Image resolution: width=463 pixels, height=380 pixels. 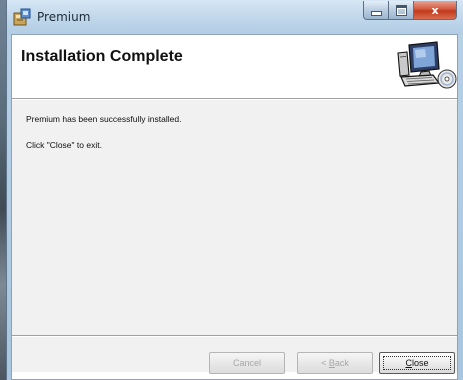 I want to click on close-window-button: x, so click(x=435, y=10).